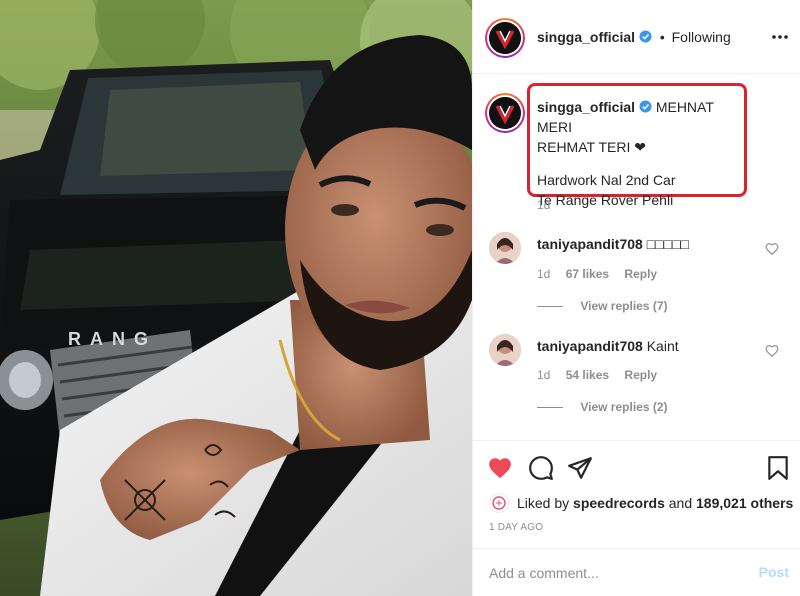  Describe the element at coordinates (774, 572) in the screenshot. I see `post-comment-button: Post` at that location.